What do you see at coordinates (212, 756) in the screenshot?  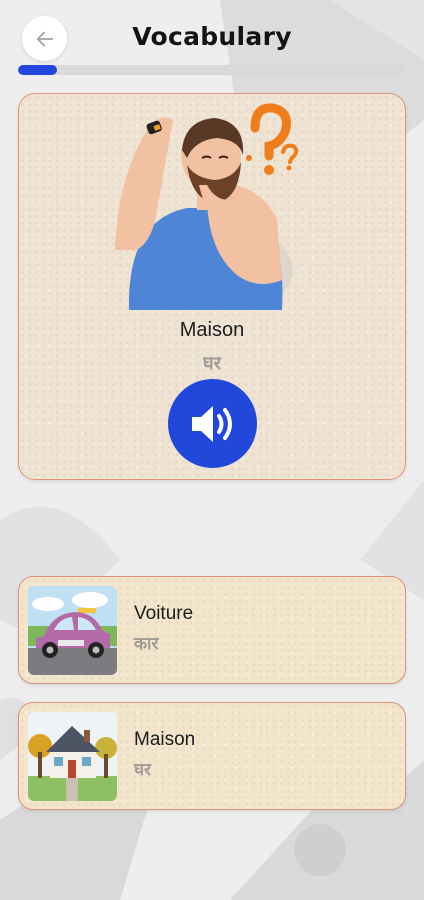 I see `vocab-list-item-maison: Maison घर` at bounding box center [212, 756].